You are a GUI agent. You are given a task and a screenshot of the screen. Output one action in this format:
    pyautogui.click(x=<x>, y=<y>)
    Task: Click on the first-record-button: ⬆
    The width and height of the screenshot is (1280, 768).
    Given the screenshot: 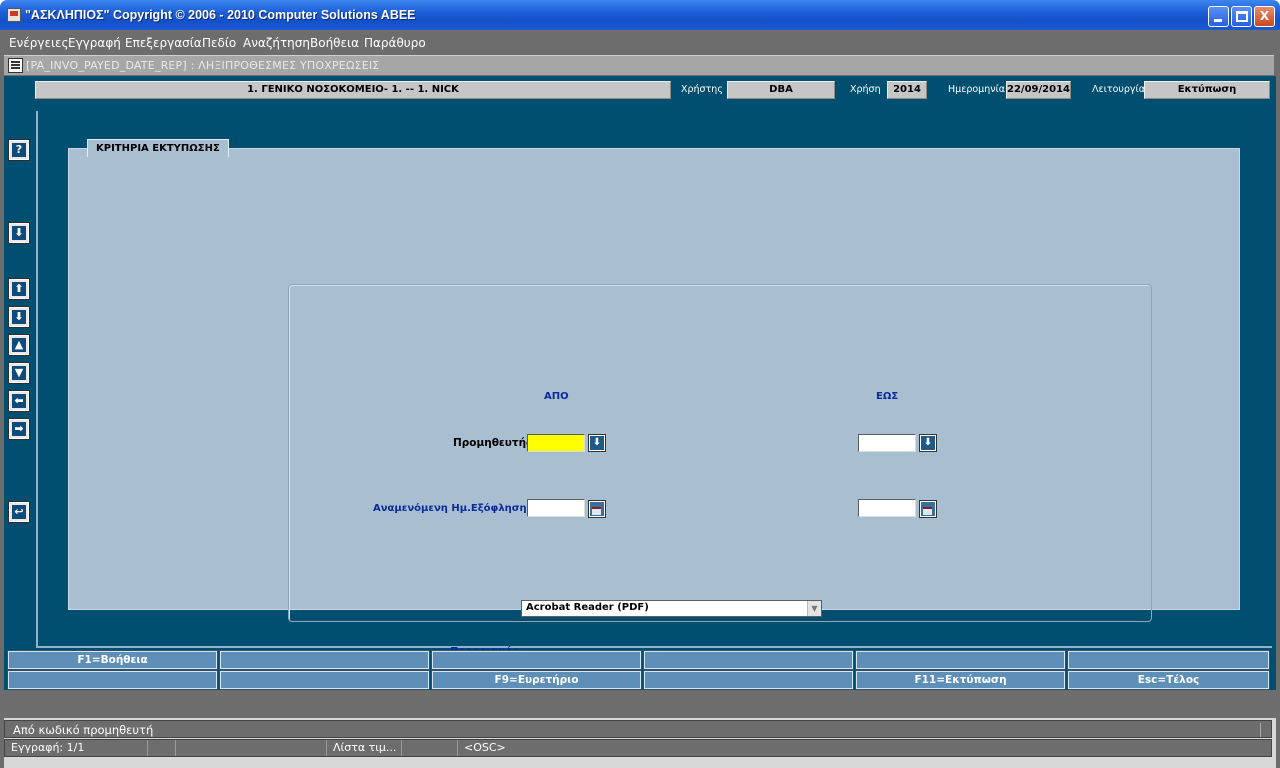 What is the action you would take?
    pyautogui.click(x=19, y=289)
    